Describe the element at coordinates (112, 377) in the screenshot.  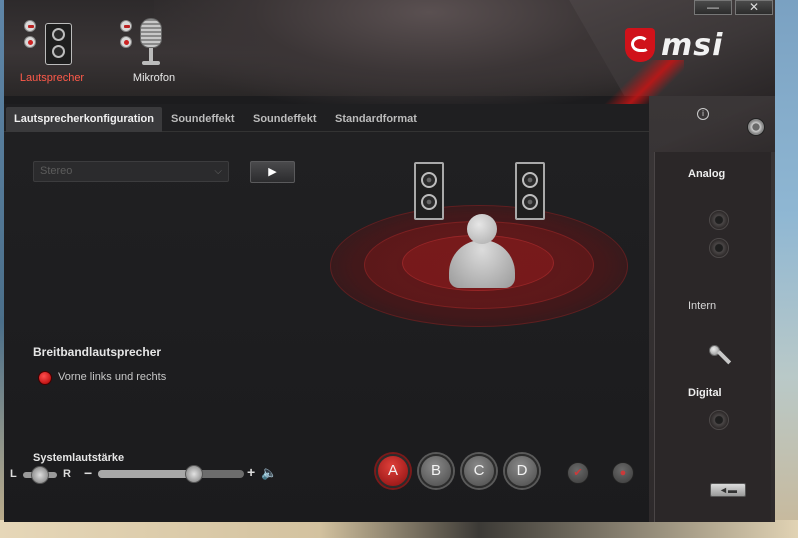
I see `wideband-front-lr-label: Vorne links und rechts` at that location.